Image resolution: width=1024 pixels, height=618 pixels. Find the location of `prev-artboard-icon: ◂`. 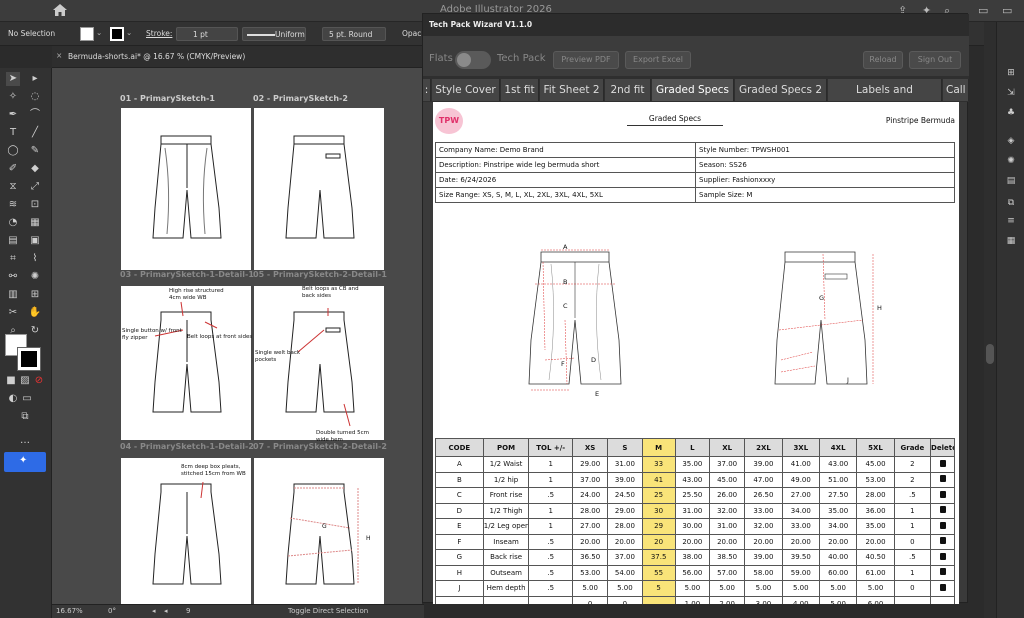

prev-artboard-icon: ◂ is located at coordinates (154, 611).